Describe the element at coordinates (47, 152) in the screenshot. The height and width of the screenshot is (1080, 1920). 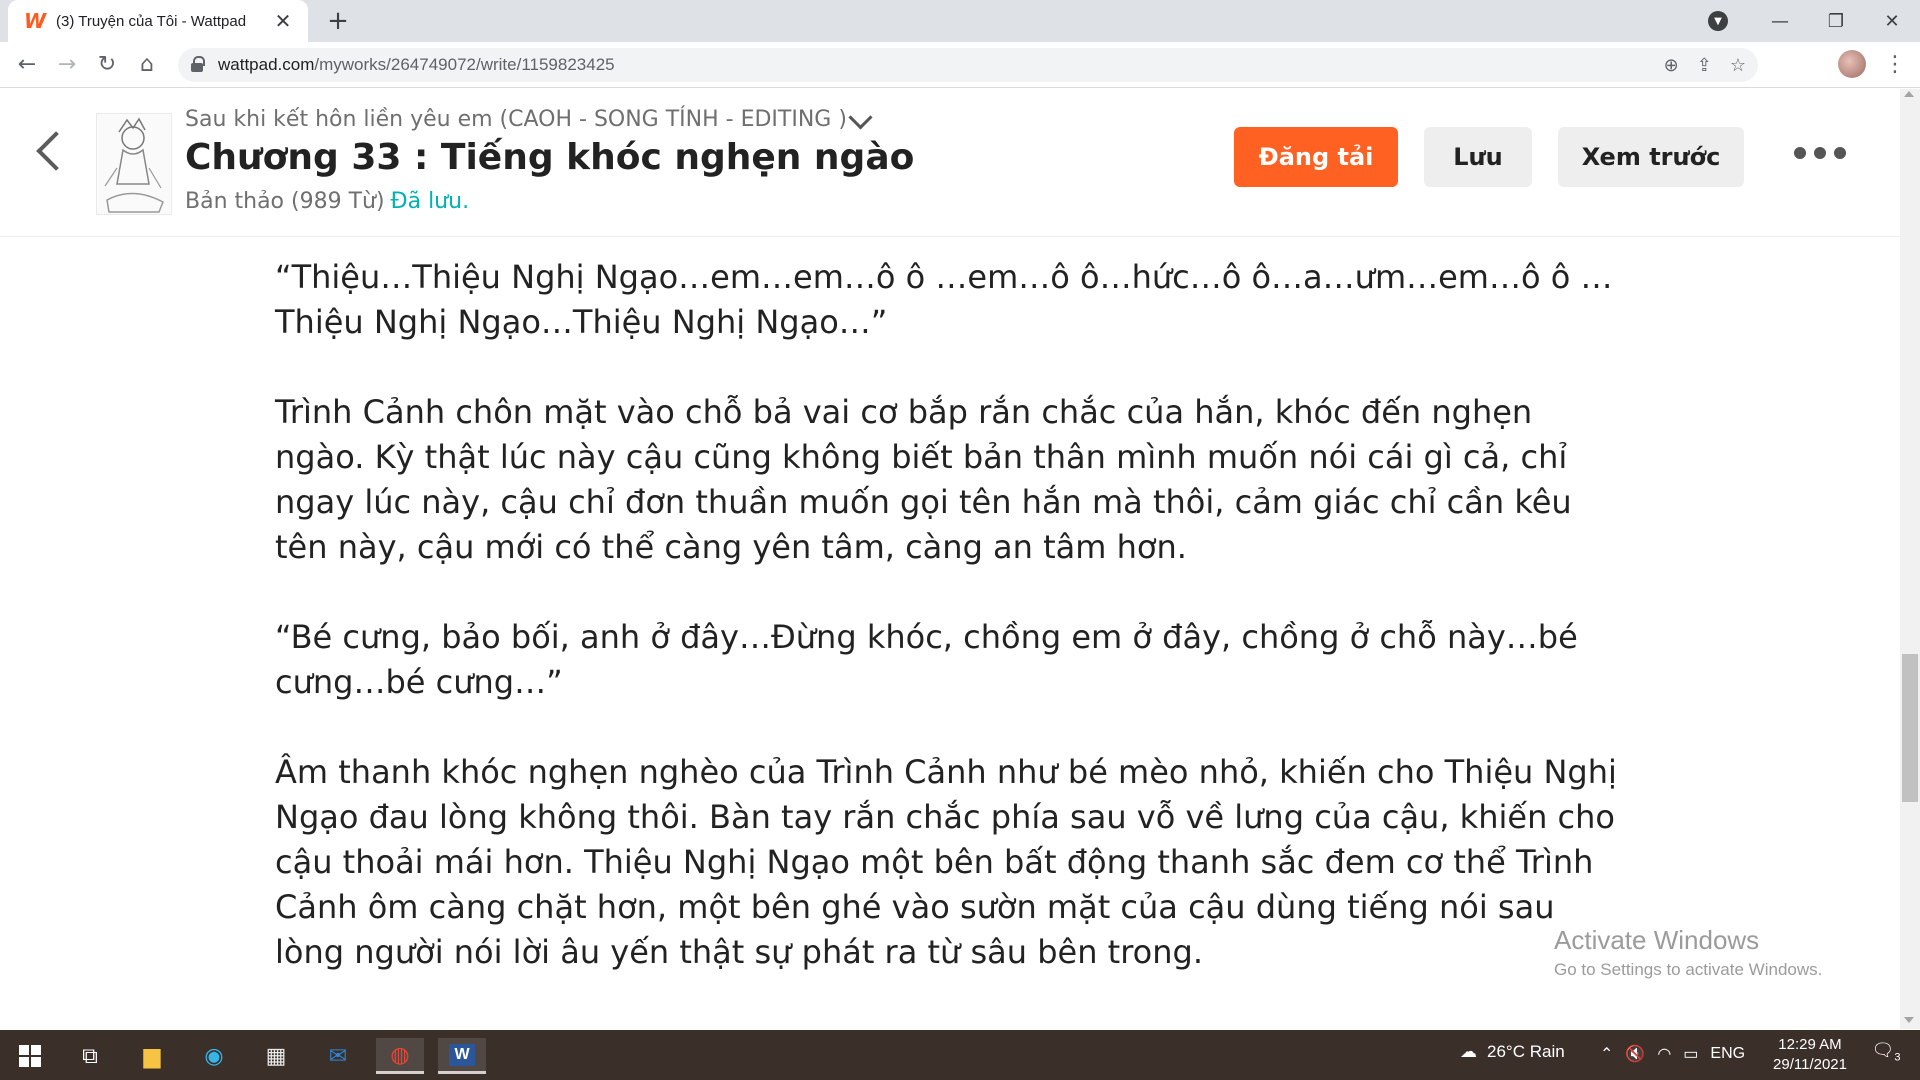
I see `back-chevron-icon` at that location.